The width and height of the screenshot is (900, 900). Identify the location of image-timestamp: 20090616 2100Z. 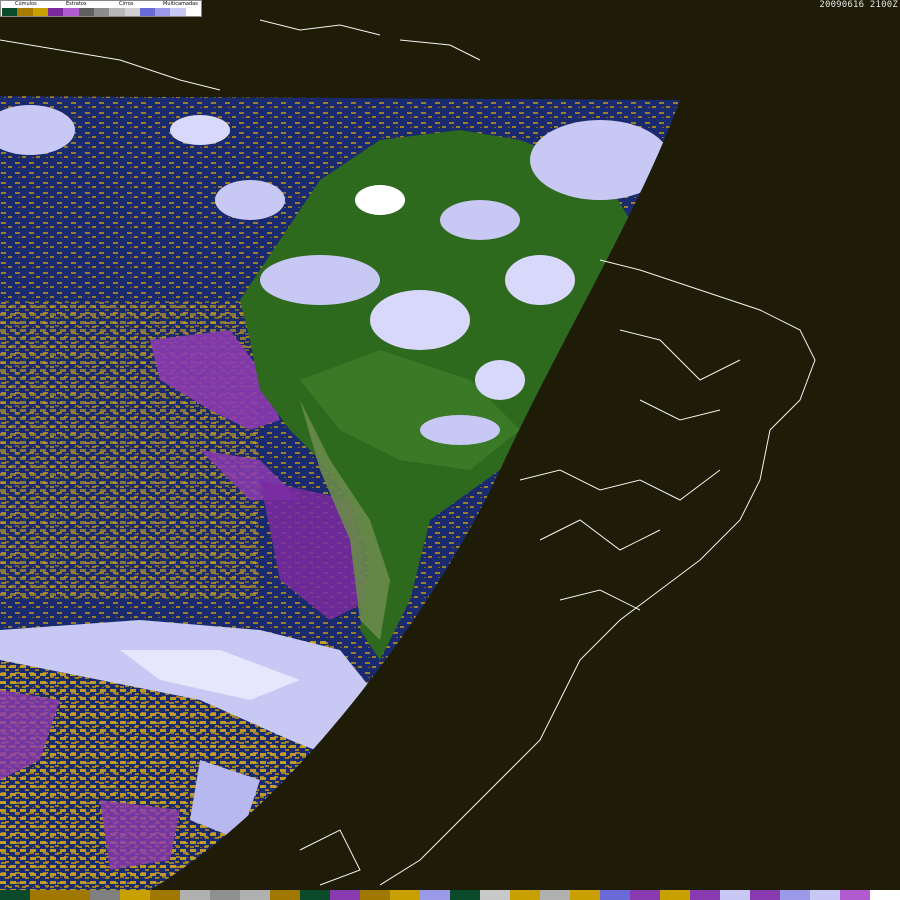
(858, 5).